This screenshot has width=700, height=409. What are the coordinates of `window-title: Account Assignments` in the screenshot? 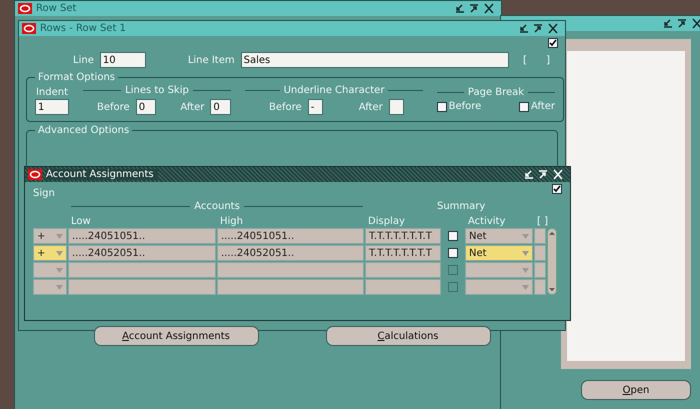 It's located at (102, 174).